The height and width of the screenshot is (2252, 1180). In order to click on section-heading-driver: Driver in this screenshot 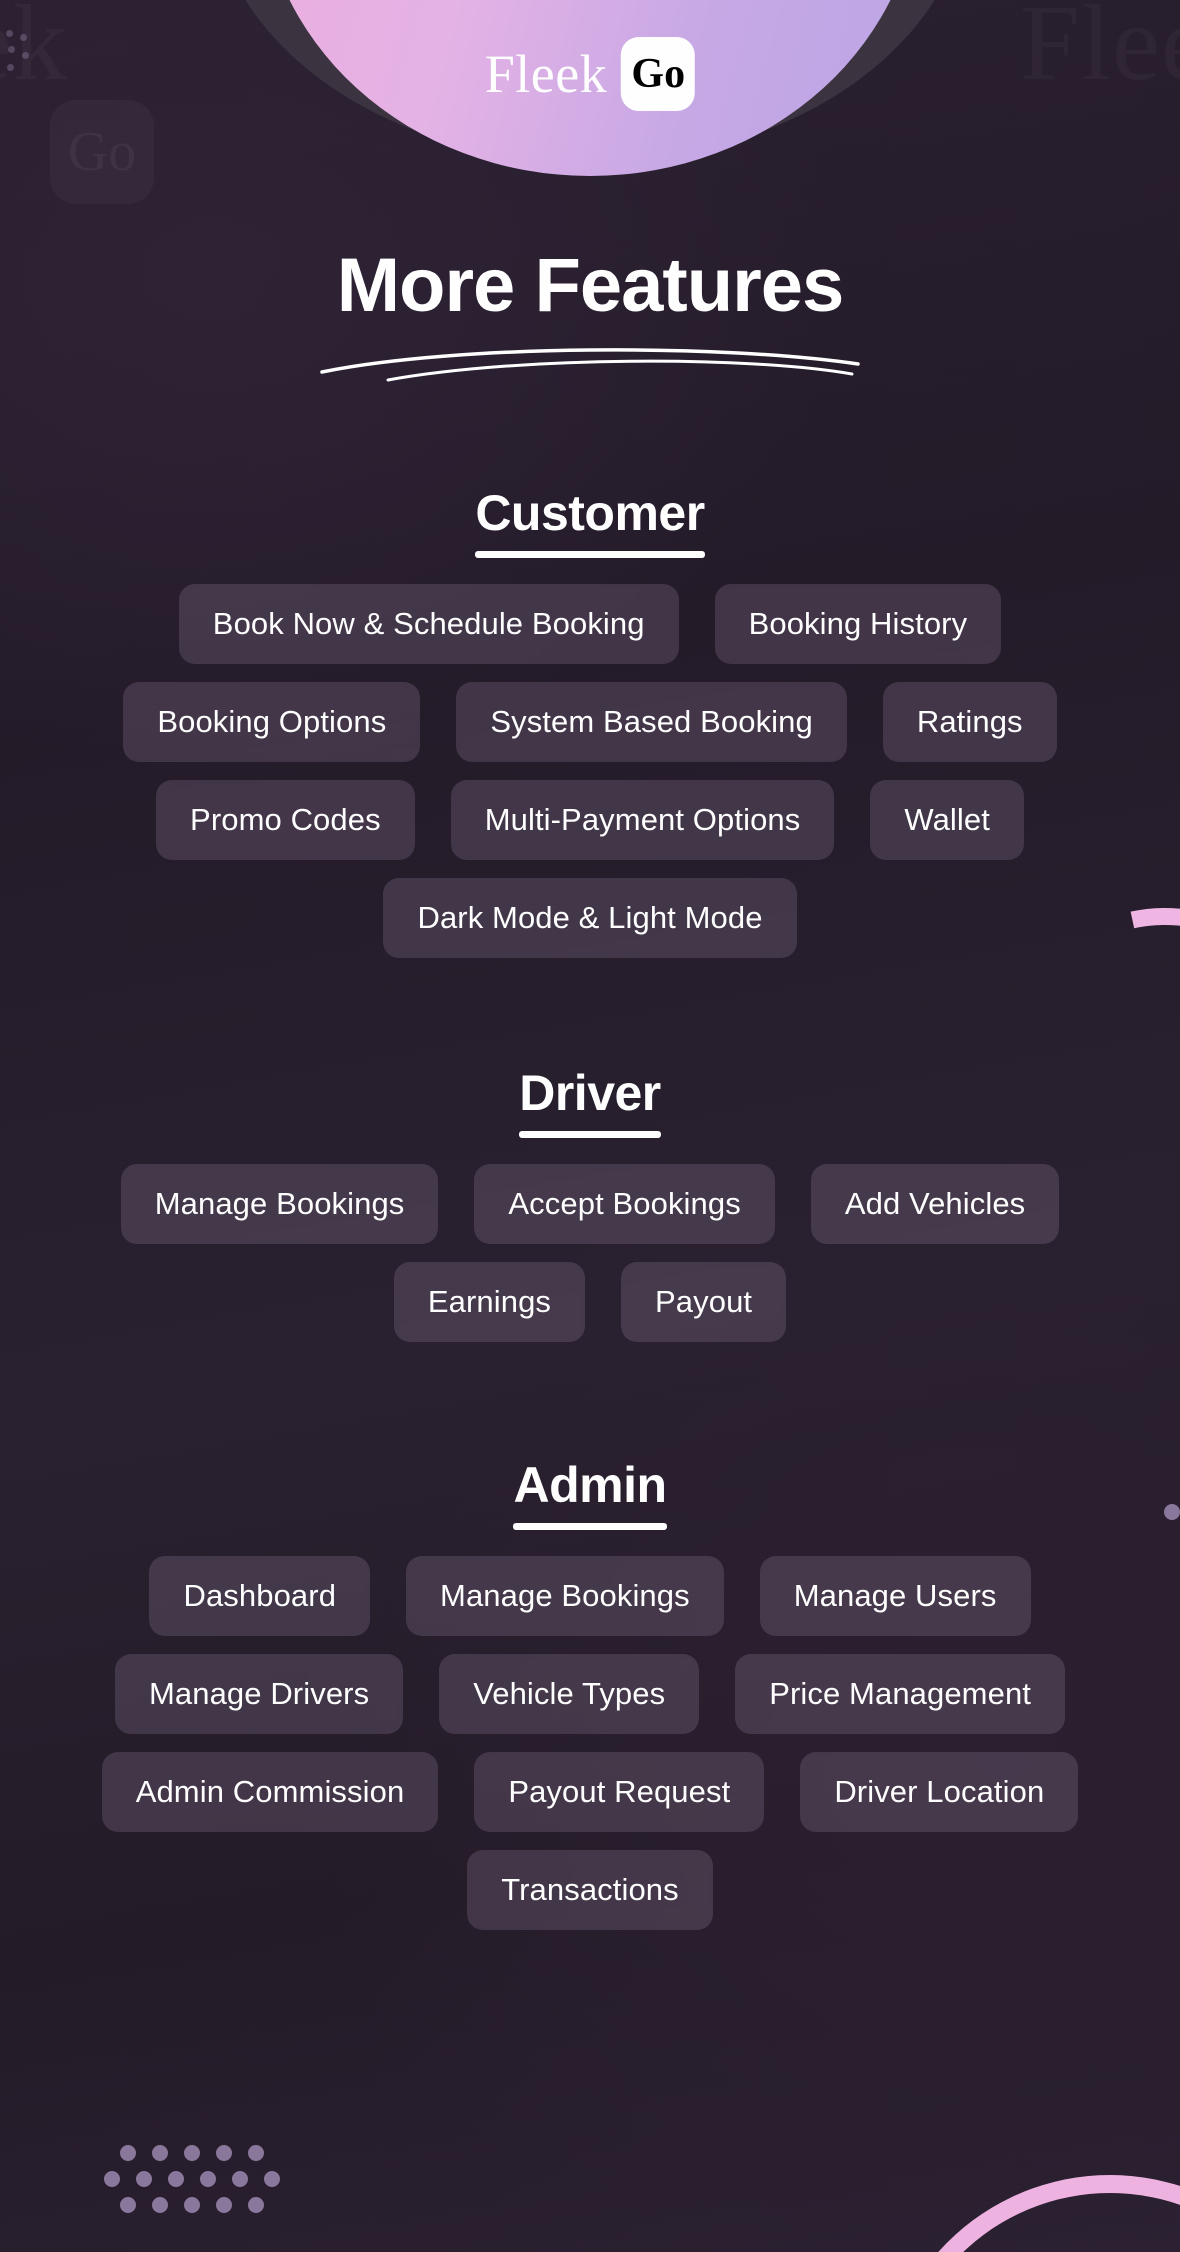, I will do `click(590, 1102)`.